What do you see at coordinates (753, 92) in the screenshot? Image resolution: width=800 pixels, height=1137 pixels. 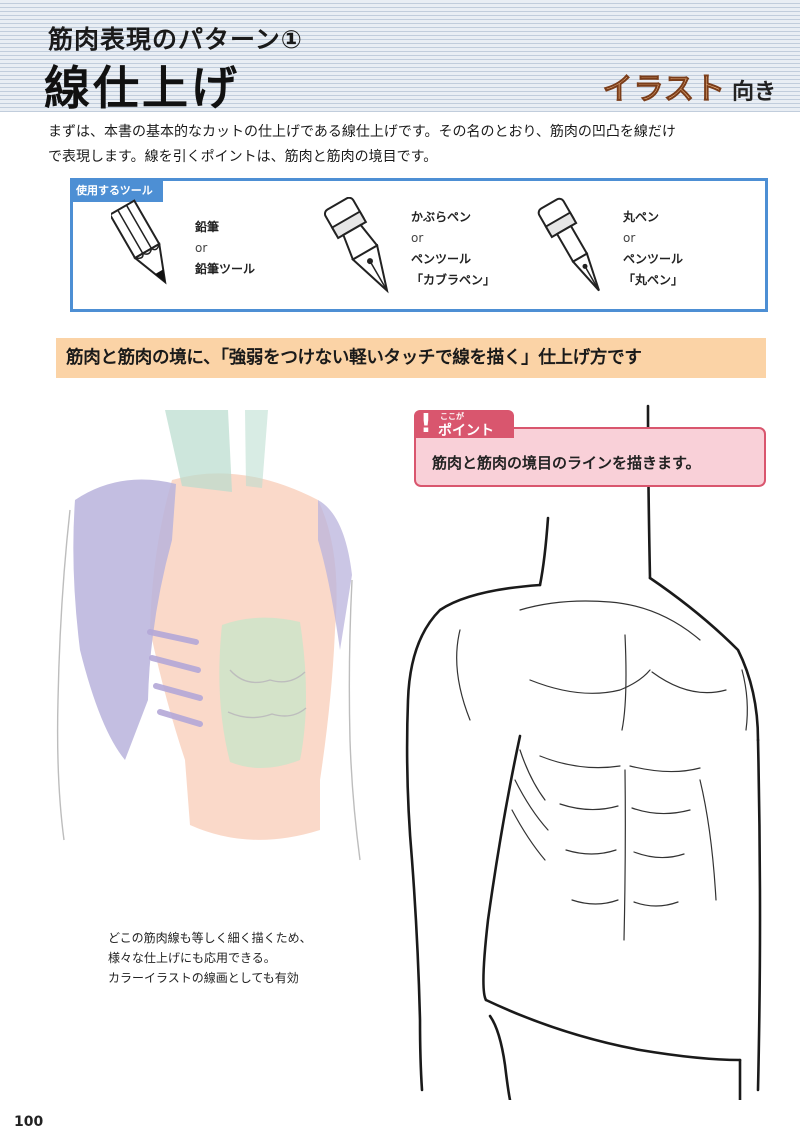 I see `audience-tag-sub: 向き` at bounding box center [753, 92].